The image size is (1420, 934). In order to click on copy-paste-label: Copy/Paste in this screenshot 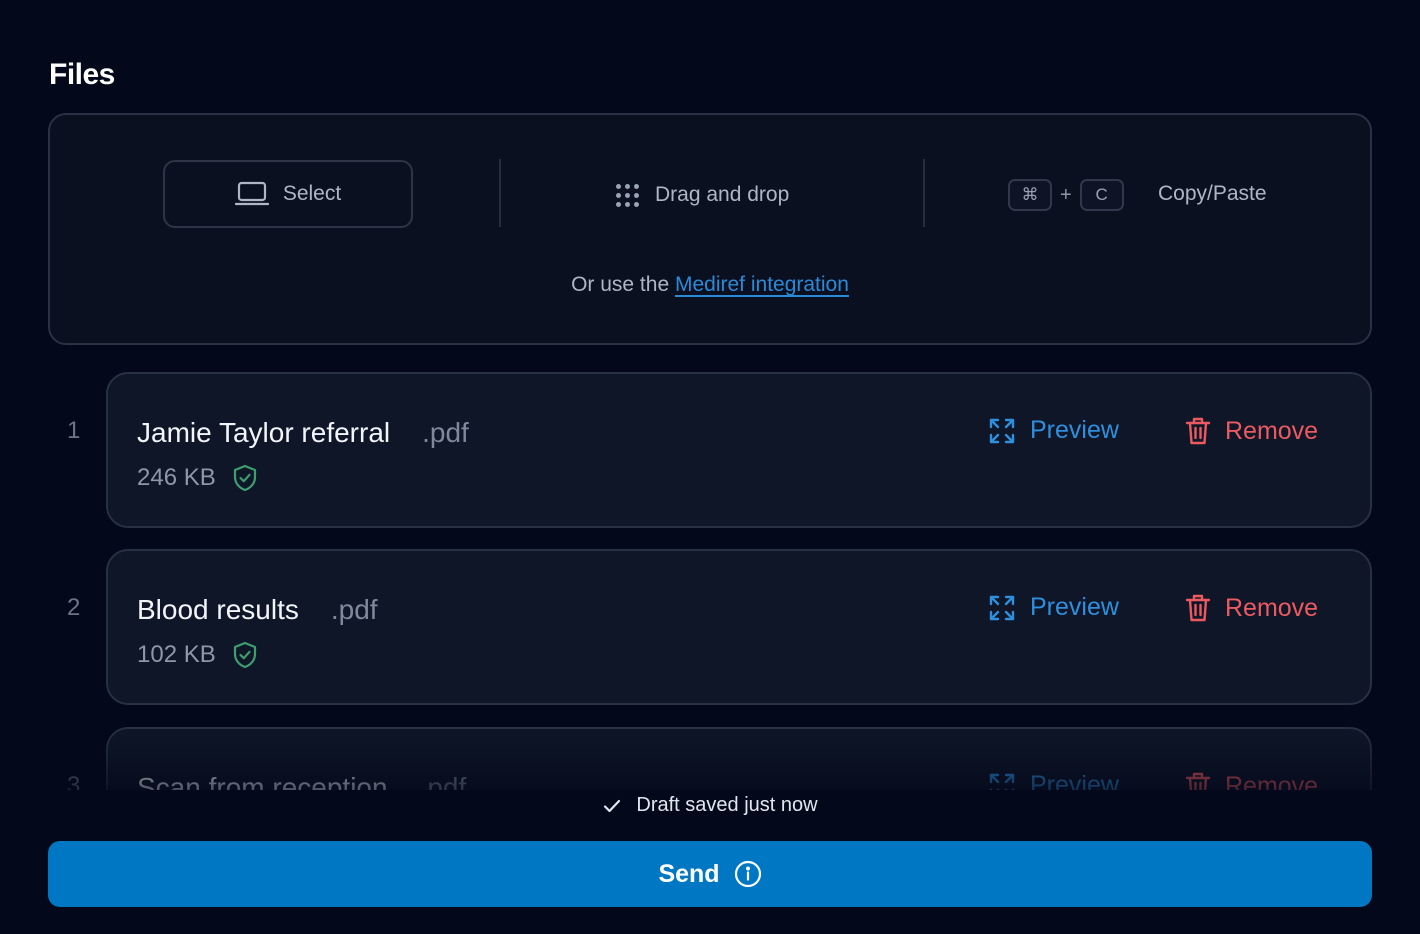, I will do `click(1212, 193)`.